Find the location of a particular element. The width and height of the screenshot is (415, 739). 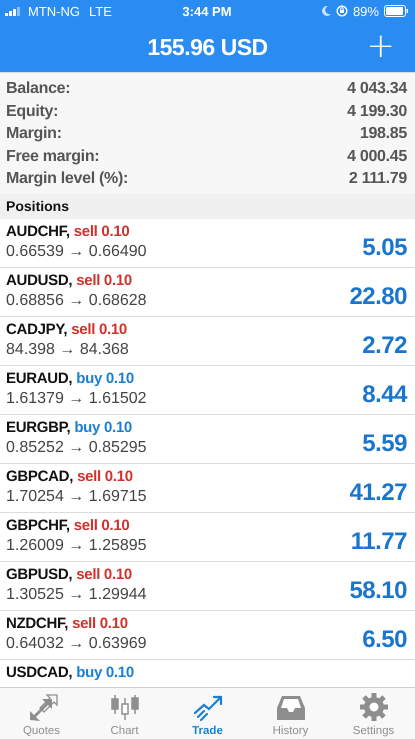

summary-value: 4 043.34 is located at coordinates (377, 89).